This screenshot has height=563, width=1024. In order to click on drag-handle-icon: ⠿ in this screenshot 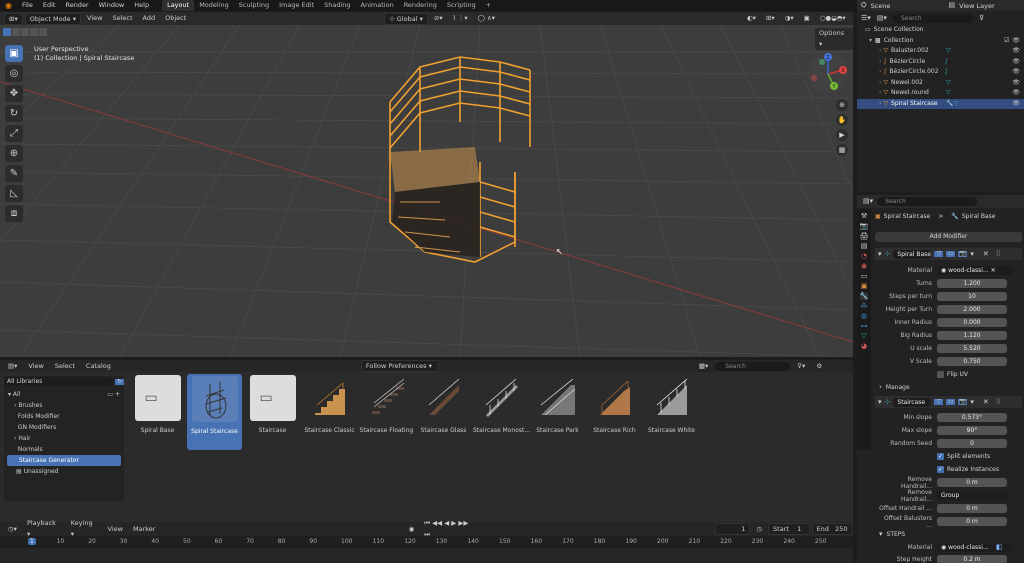, I will do `click(998, 402)`.